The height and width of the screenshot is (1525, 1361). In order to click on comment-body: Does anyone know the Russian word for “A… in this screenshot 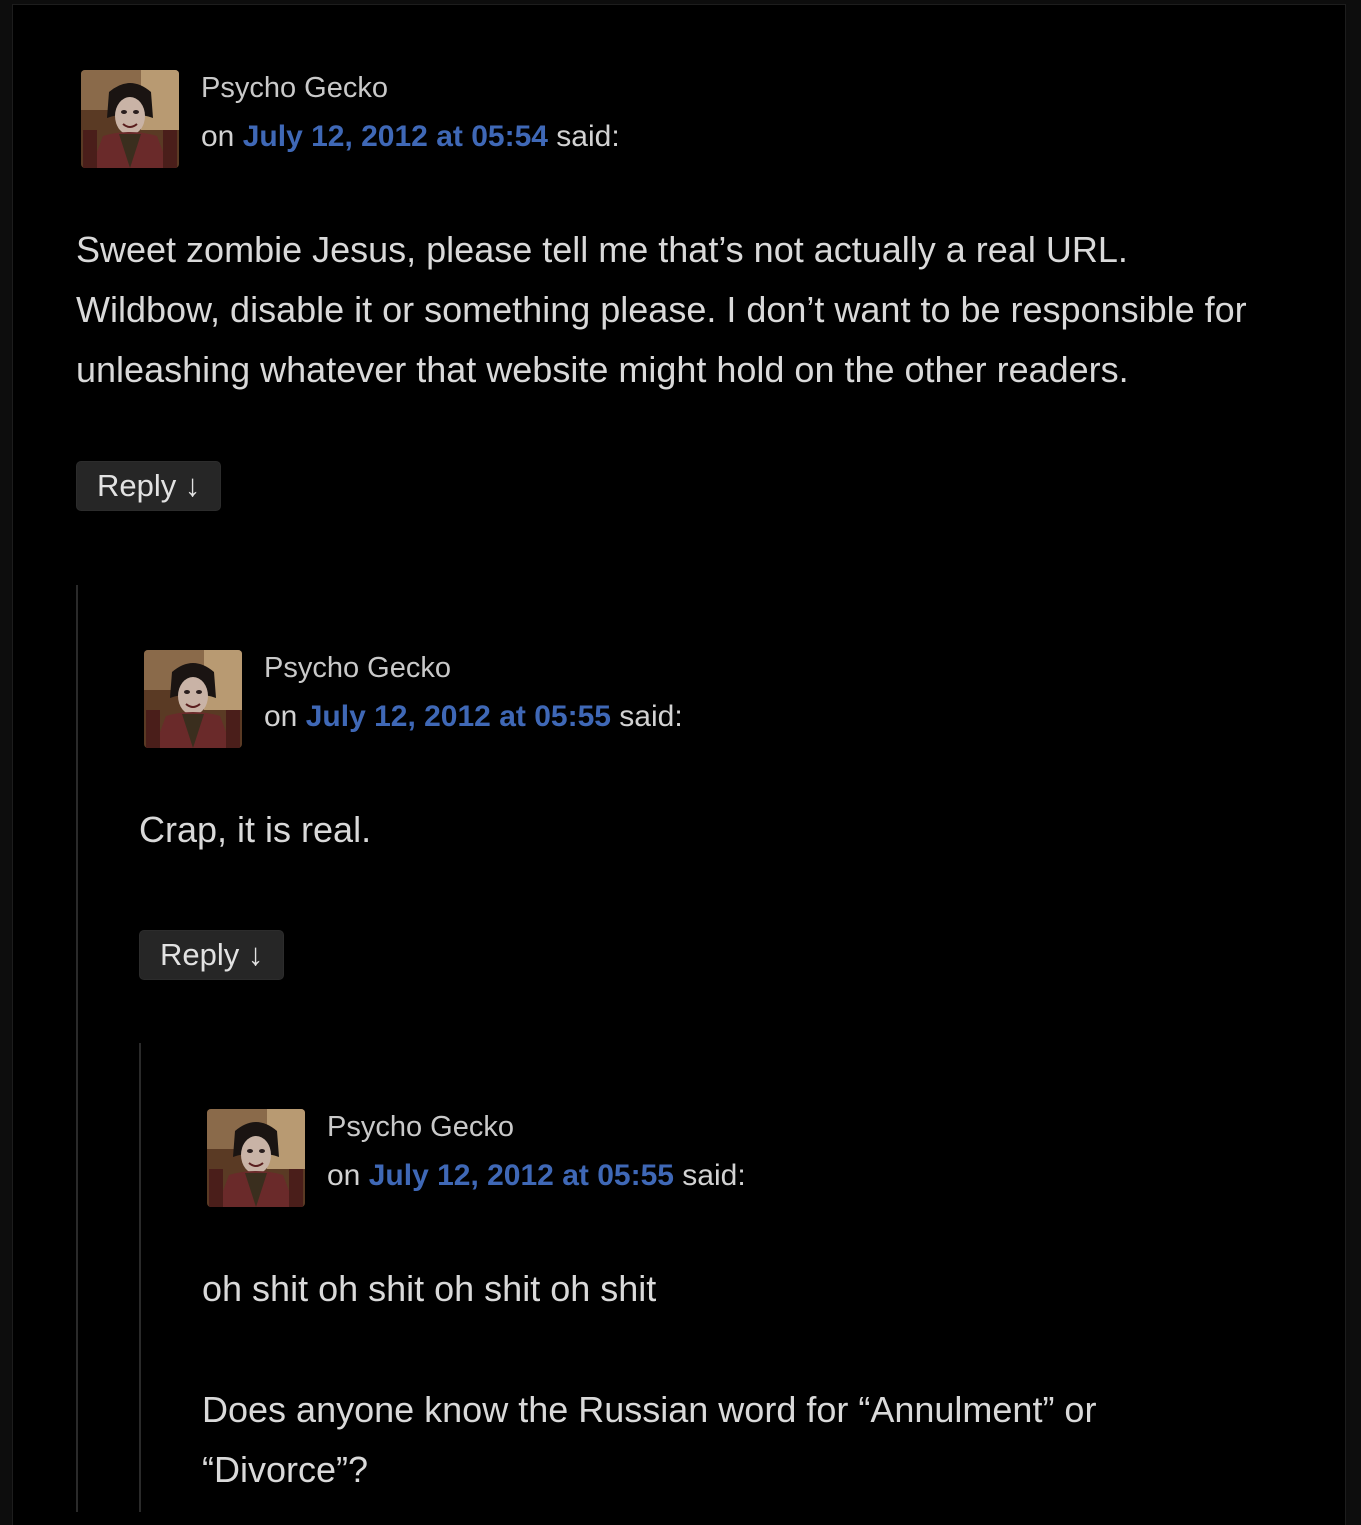, I will do `click(649, 1439)`.